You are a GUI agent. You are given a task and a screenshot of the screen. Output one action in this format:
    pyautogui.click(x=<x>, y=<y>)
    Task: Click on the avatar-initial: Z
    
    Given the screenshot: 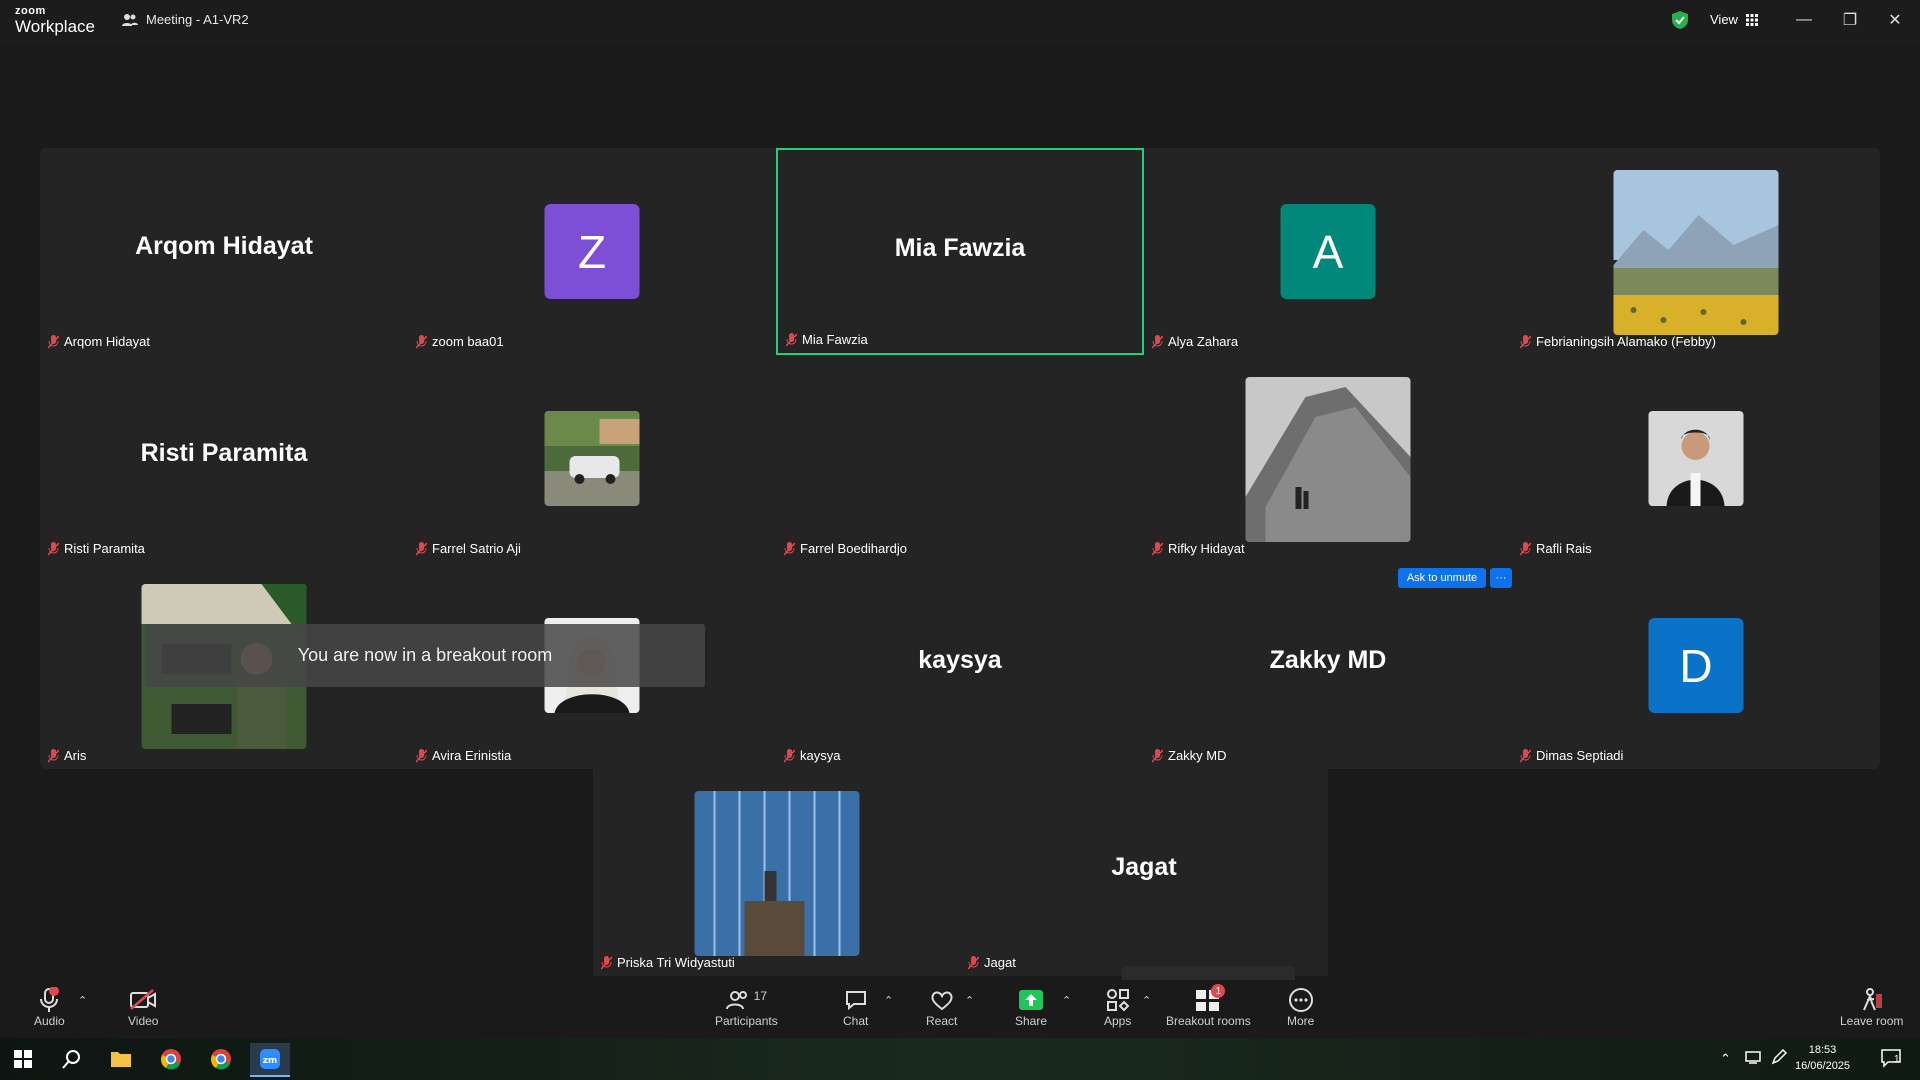 What is the action you would take?
    pyautogui.click(x=592, y=251)
    